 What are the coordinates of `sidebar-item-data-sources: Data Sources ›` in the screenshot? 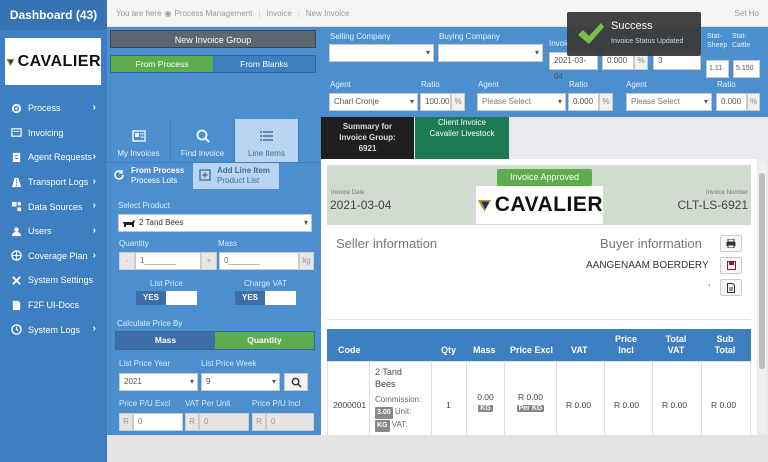 It's located at (53, 206).